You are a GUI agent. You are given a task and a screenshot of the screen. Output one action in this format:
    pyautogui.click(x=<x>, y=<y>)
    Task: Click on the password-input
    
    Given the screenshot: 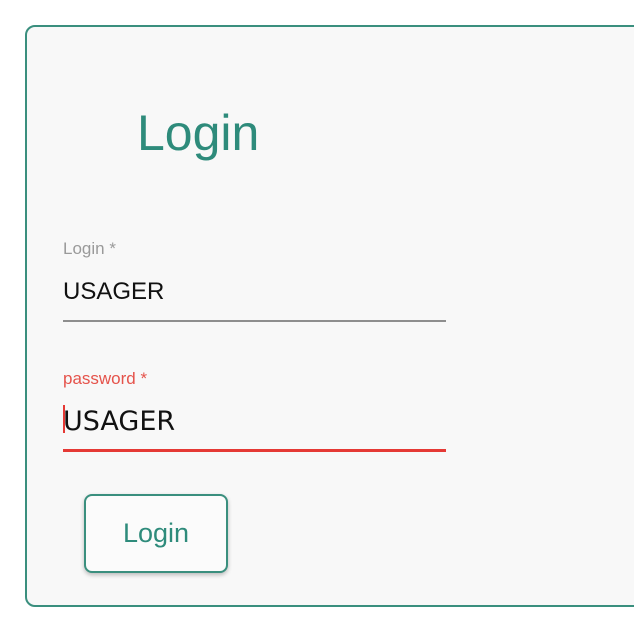 What is the action you would take?
    pyautogui.click(x=254, y=421)
    